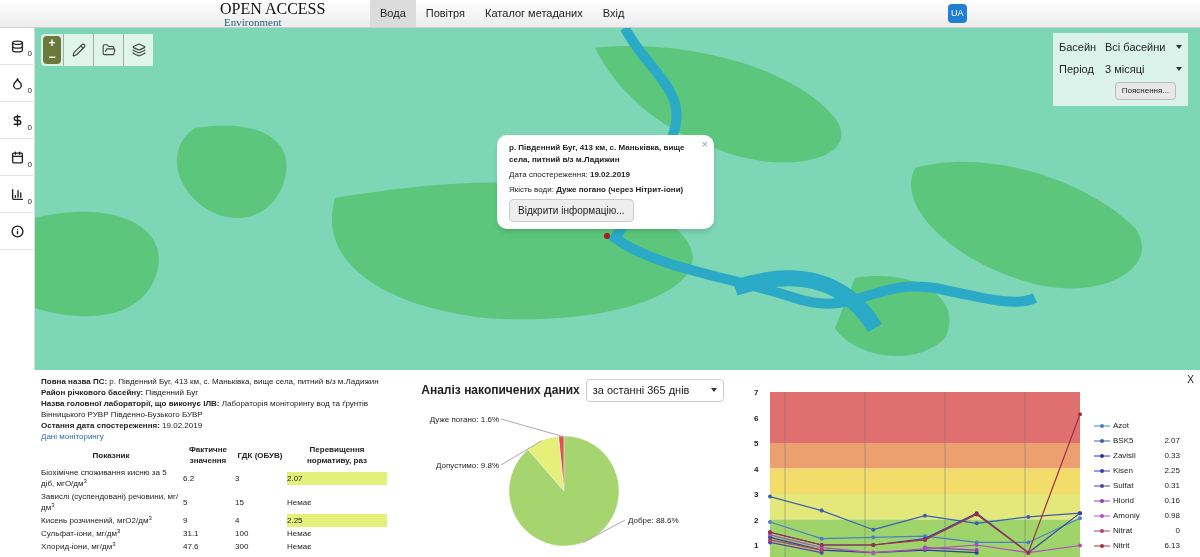 Image resolution: width=1200 pixels, height=557 pixels. Describe the element at coordinates (242, 547) in the screenshot. I see `table-cell-text: 300` at that location.